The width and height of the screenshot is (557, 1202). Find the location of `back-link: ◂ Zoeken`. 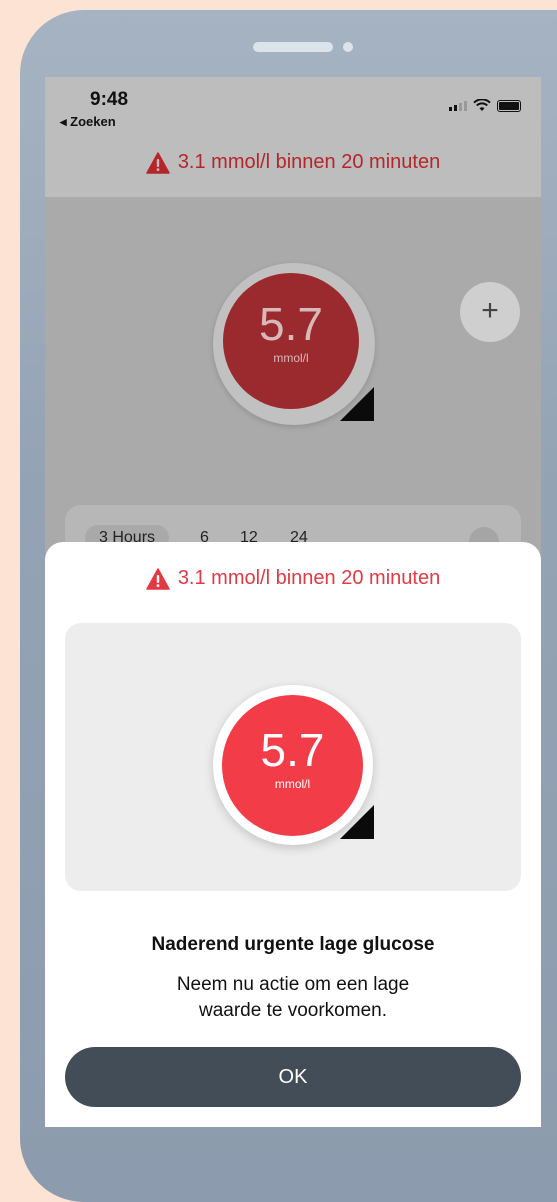

back-link: ◂ Zoeken is located at coordinates (88, 122).